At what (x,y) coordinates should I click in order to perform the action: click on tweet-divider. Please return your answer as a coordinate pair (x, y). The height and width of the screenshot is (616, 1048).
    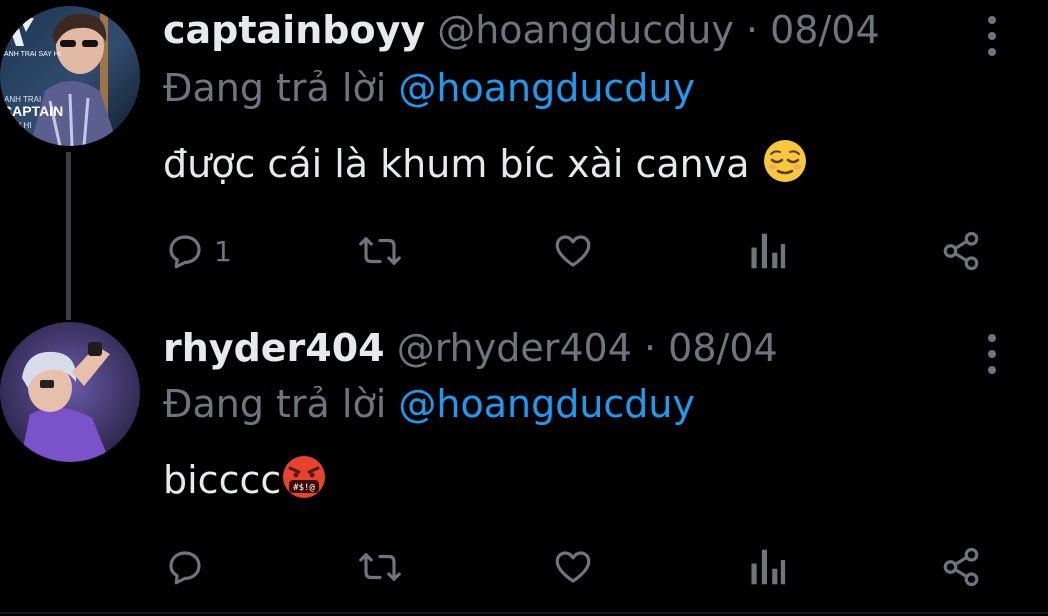
    Looking at the image, I should click on (524, 613).